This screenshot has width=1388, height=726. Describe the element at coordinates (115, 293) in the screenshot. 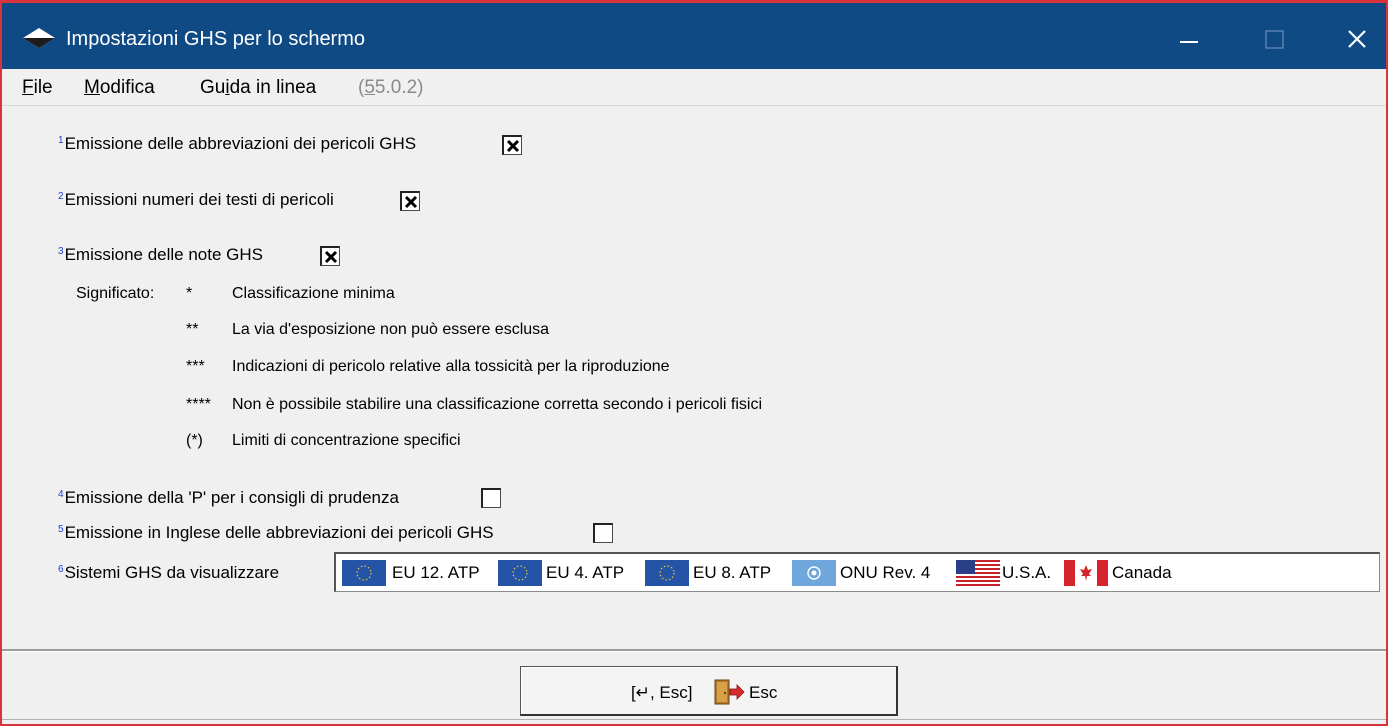

I see `meaning-label: Significato:` at that location.